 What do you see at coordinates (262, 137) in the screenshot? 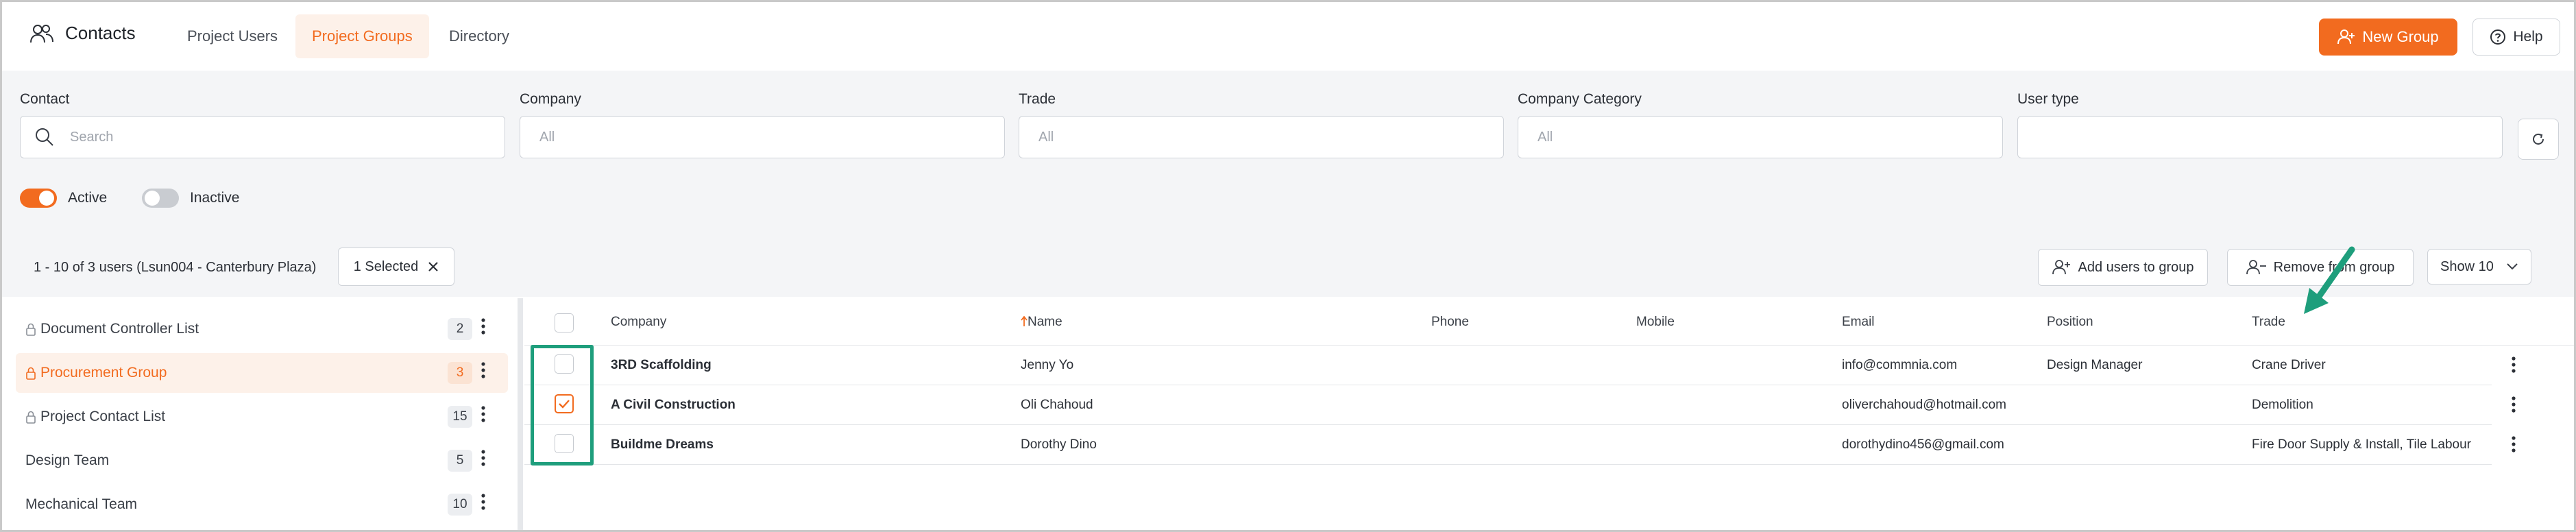
I see `contact-search-input: Search` at bounding box center [262, 137].